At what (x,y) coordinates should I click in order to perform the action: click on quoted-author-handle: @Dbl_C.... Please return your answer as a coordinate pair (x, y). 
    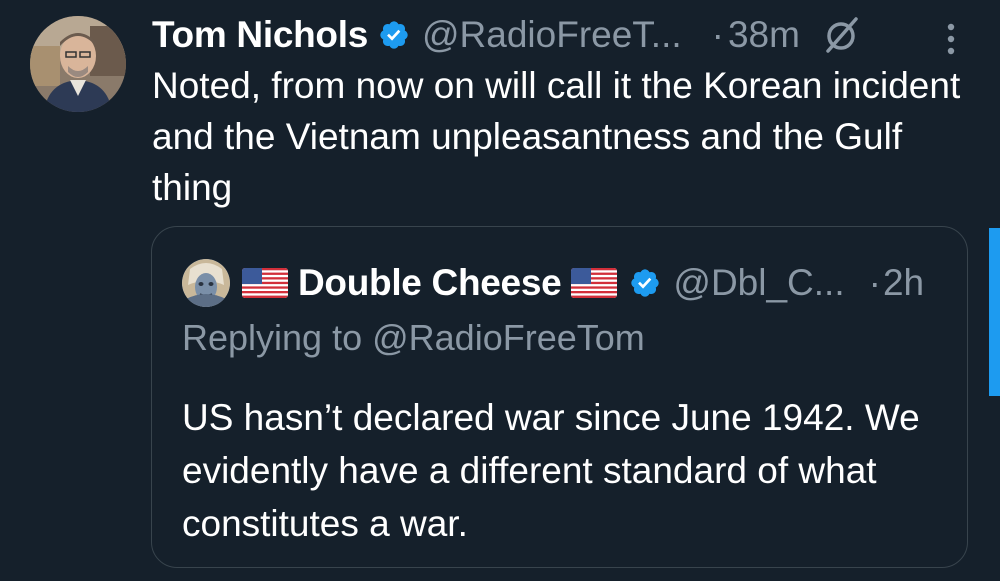
    Looking at the image, I should click on (758, 283).